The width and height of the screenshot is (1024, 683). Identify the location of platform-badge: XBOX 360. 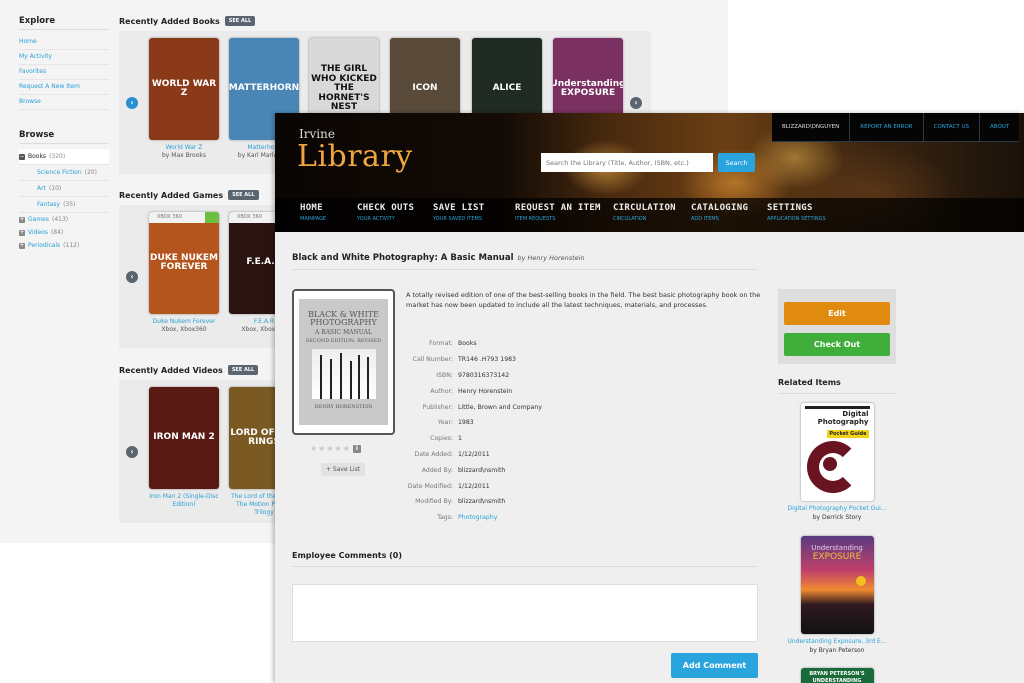
(184, 217).